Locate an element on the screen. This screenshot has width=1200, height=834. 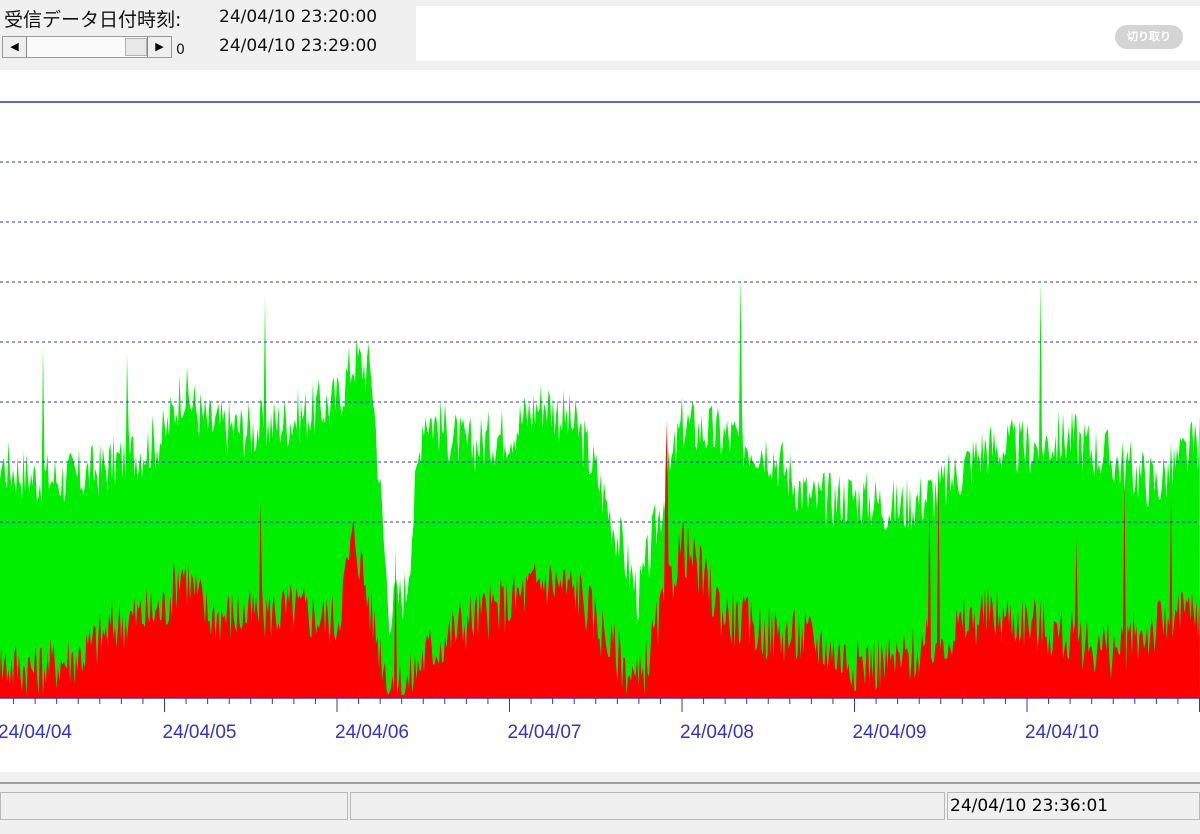
x-tick-label: 24/04/05 is located at coordinates (200, 732).